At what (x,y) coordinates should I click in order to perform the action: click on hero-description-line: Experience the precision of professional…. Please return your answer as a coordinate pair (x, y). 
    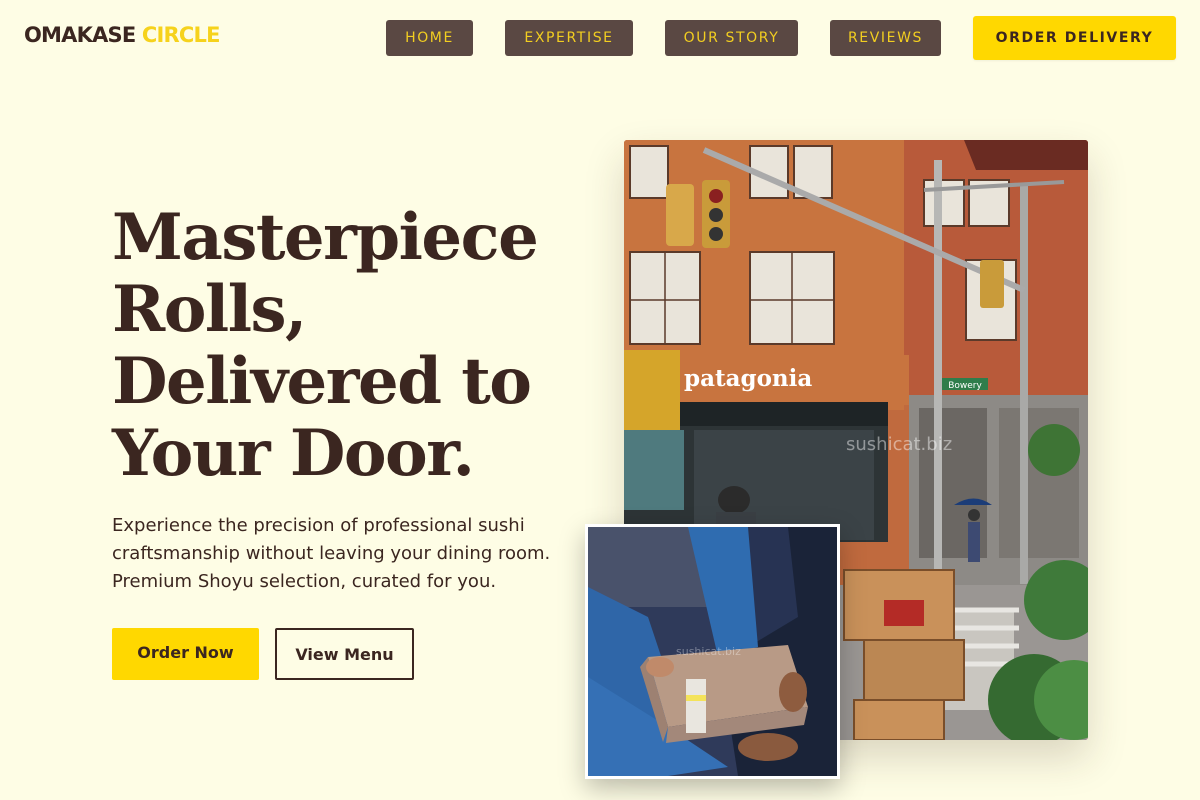
    Looking at the image, I should click on (318, 525).